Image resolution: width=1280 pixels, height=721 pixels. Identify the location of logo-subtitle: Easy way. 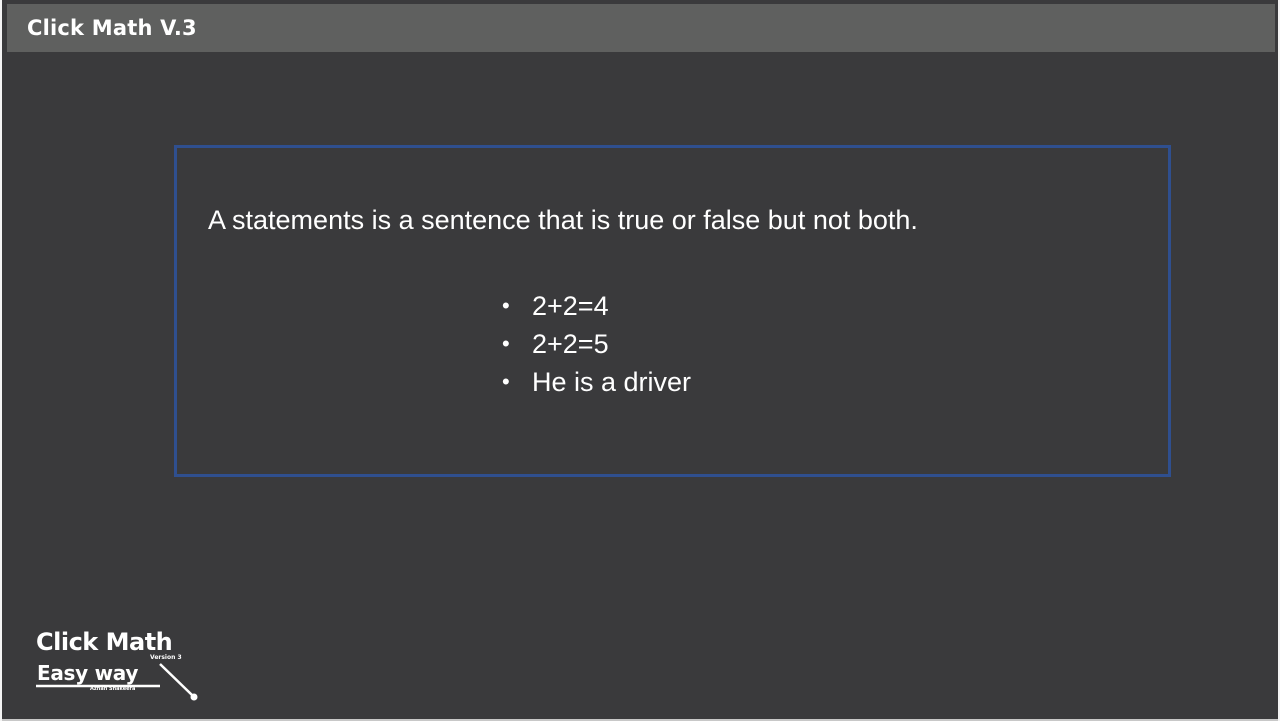
(88, 673).